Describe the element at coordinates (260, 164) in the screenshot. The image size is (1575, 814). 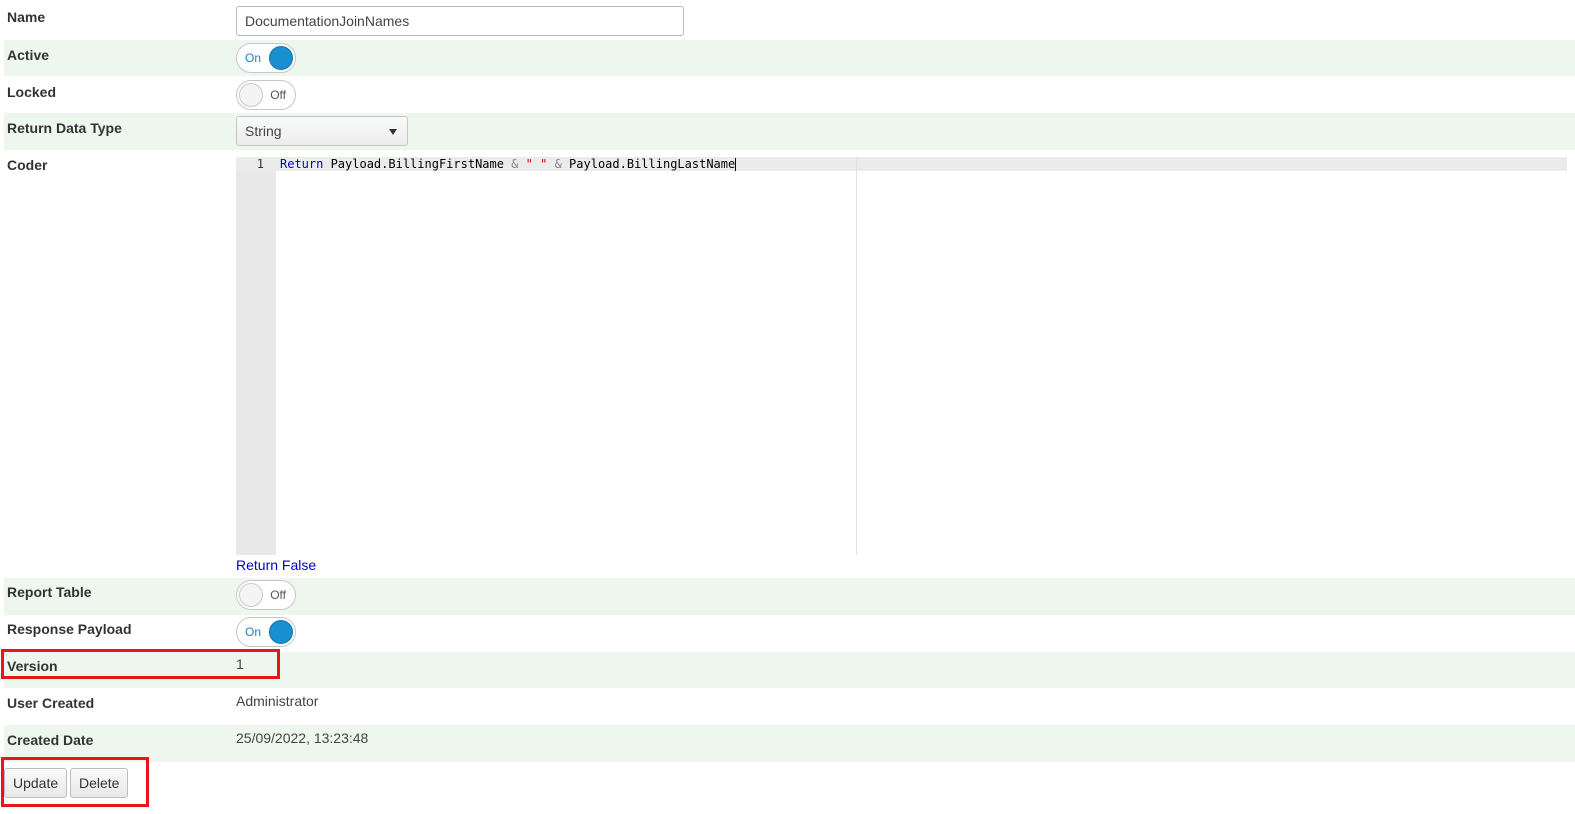
I see `line-number: 1` at that location.